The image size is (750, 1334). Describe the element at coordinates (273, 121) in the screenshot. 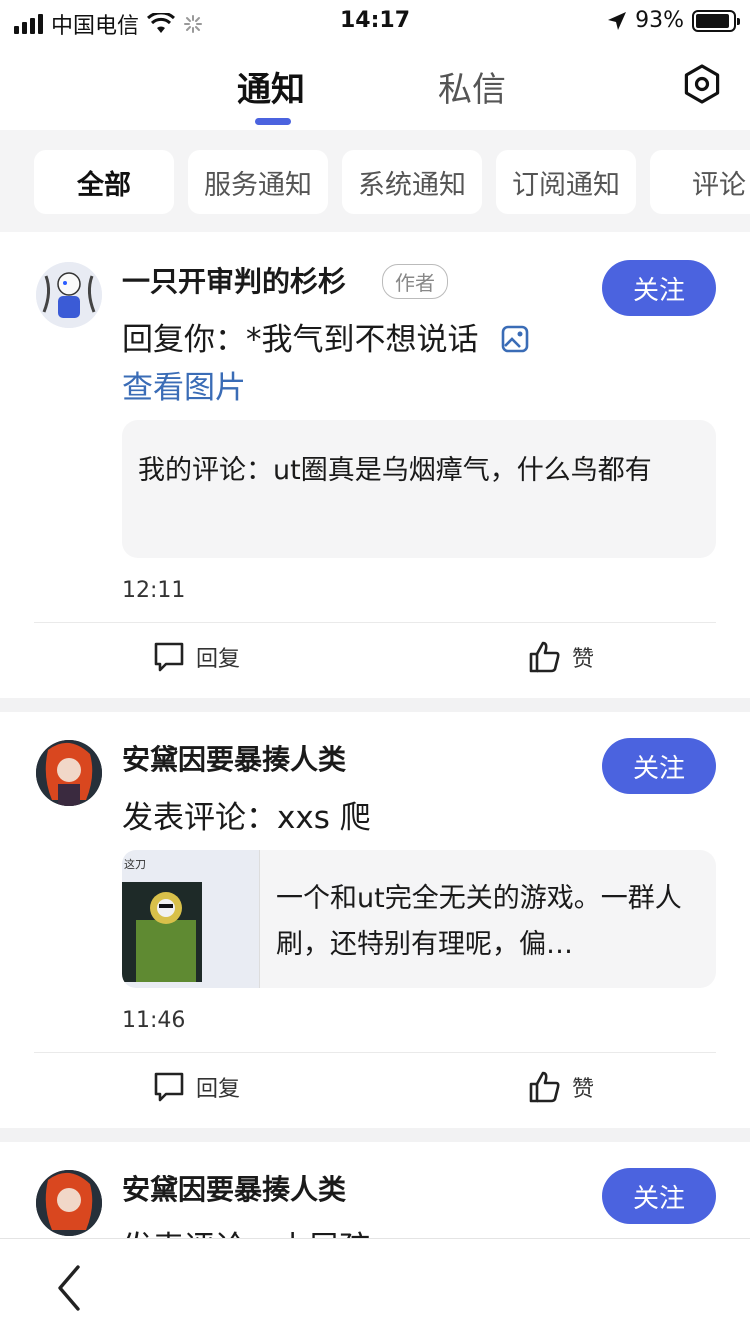

I see `active-tab-indicator` at that location.